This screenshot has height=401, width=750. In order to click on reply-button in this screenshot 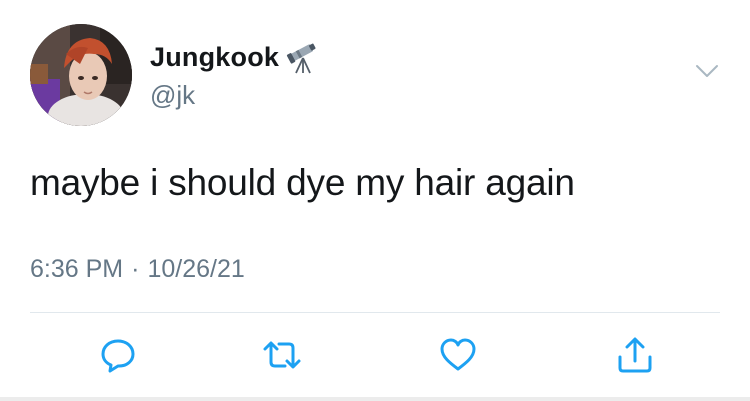, I will do `click(118, 355)`.